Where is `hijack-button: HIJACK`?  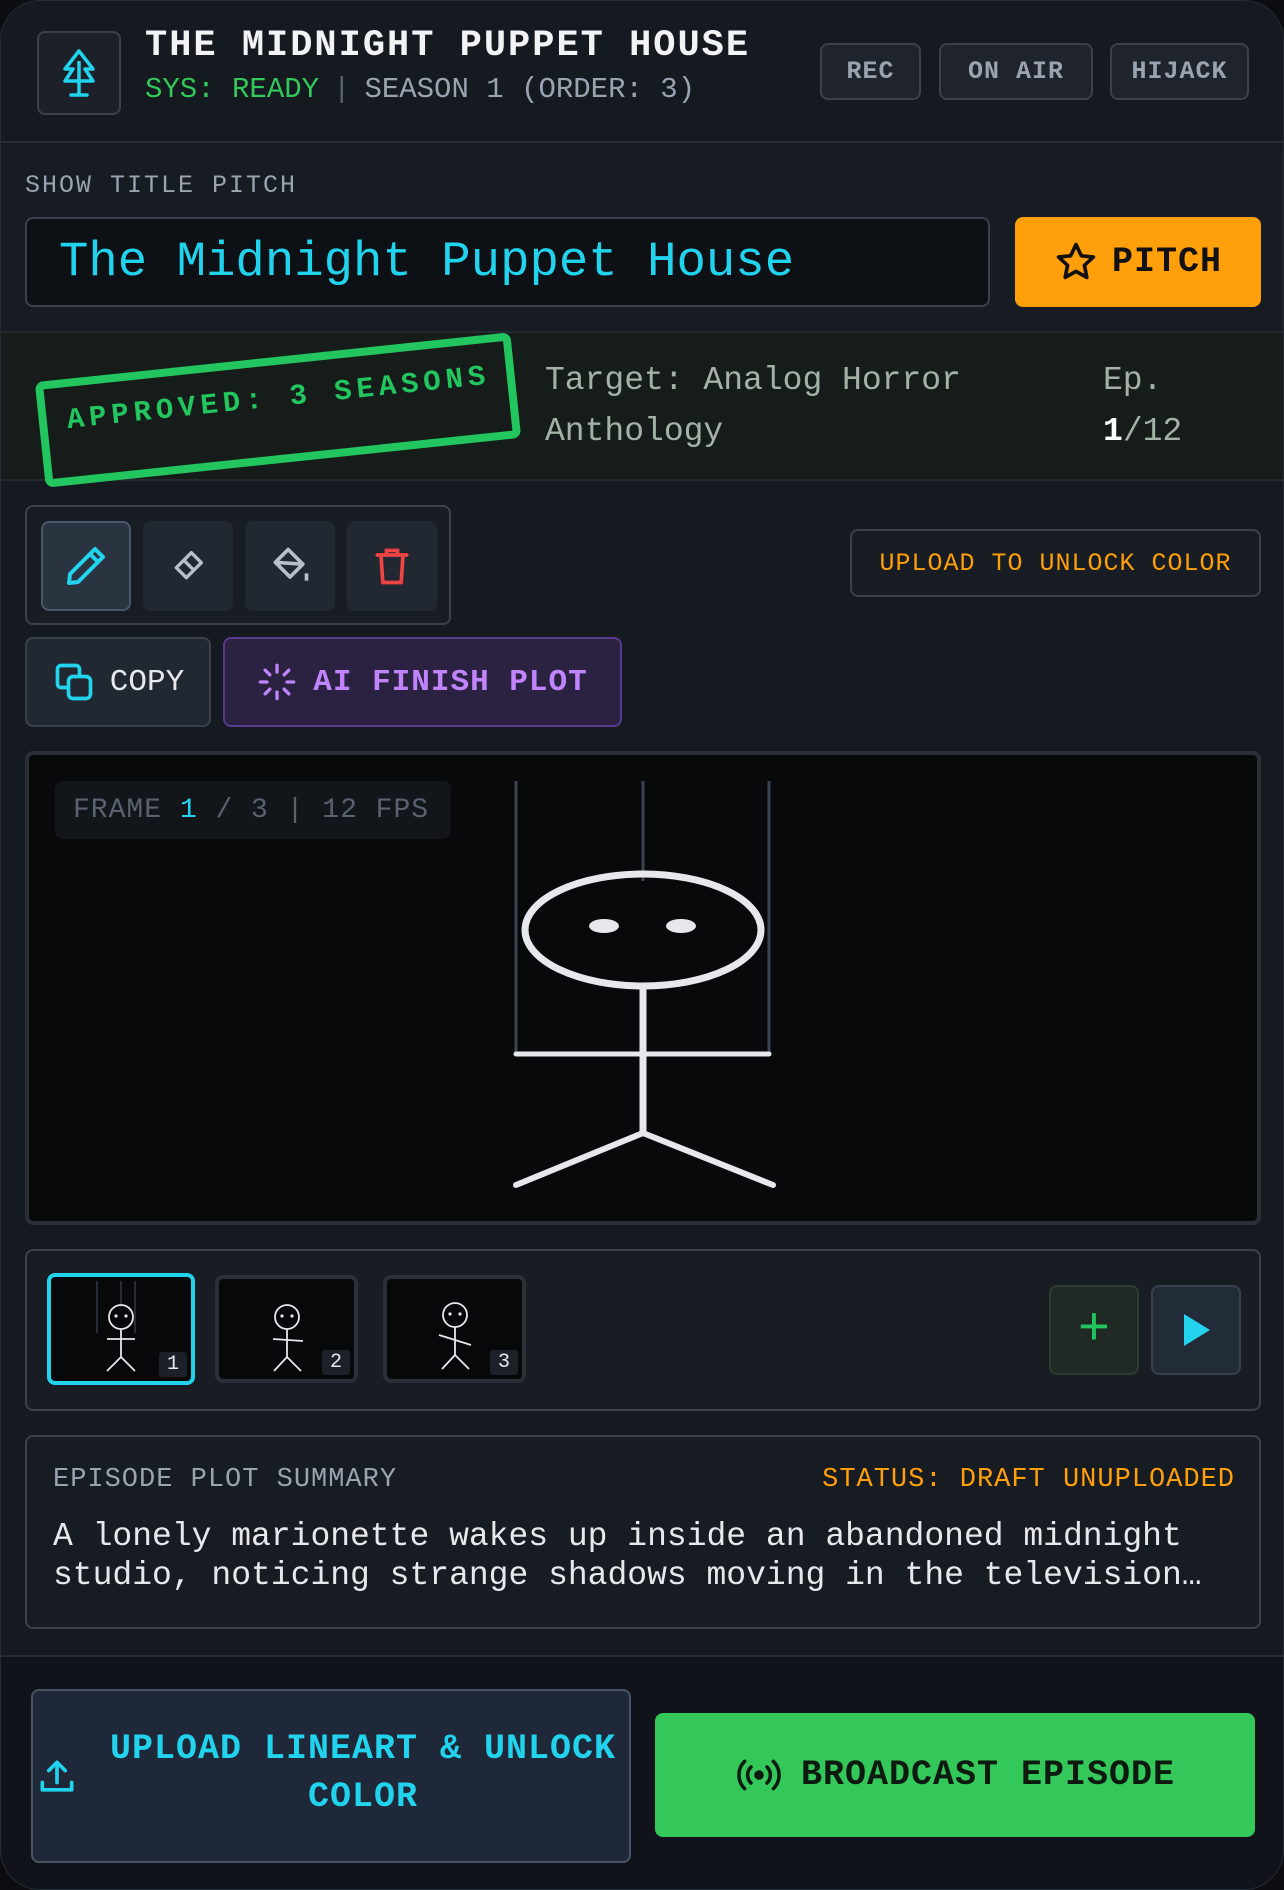 hijack-button: HIJACK is located at coordinates (1179, 71).